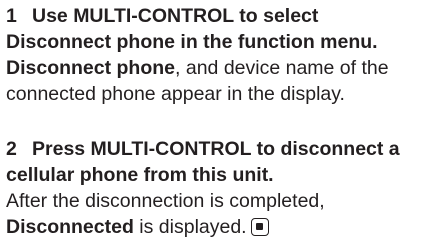 The image size is (443, 251). Describe the element at coordinates (190, 227) in the screenshot. I see `step-2-body-rest: is displayed.` at that location.